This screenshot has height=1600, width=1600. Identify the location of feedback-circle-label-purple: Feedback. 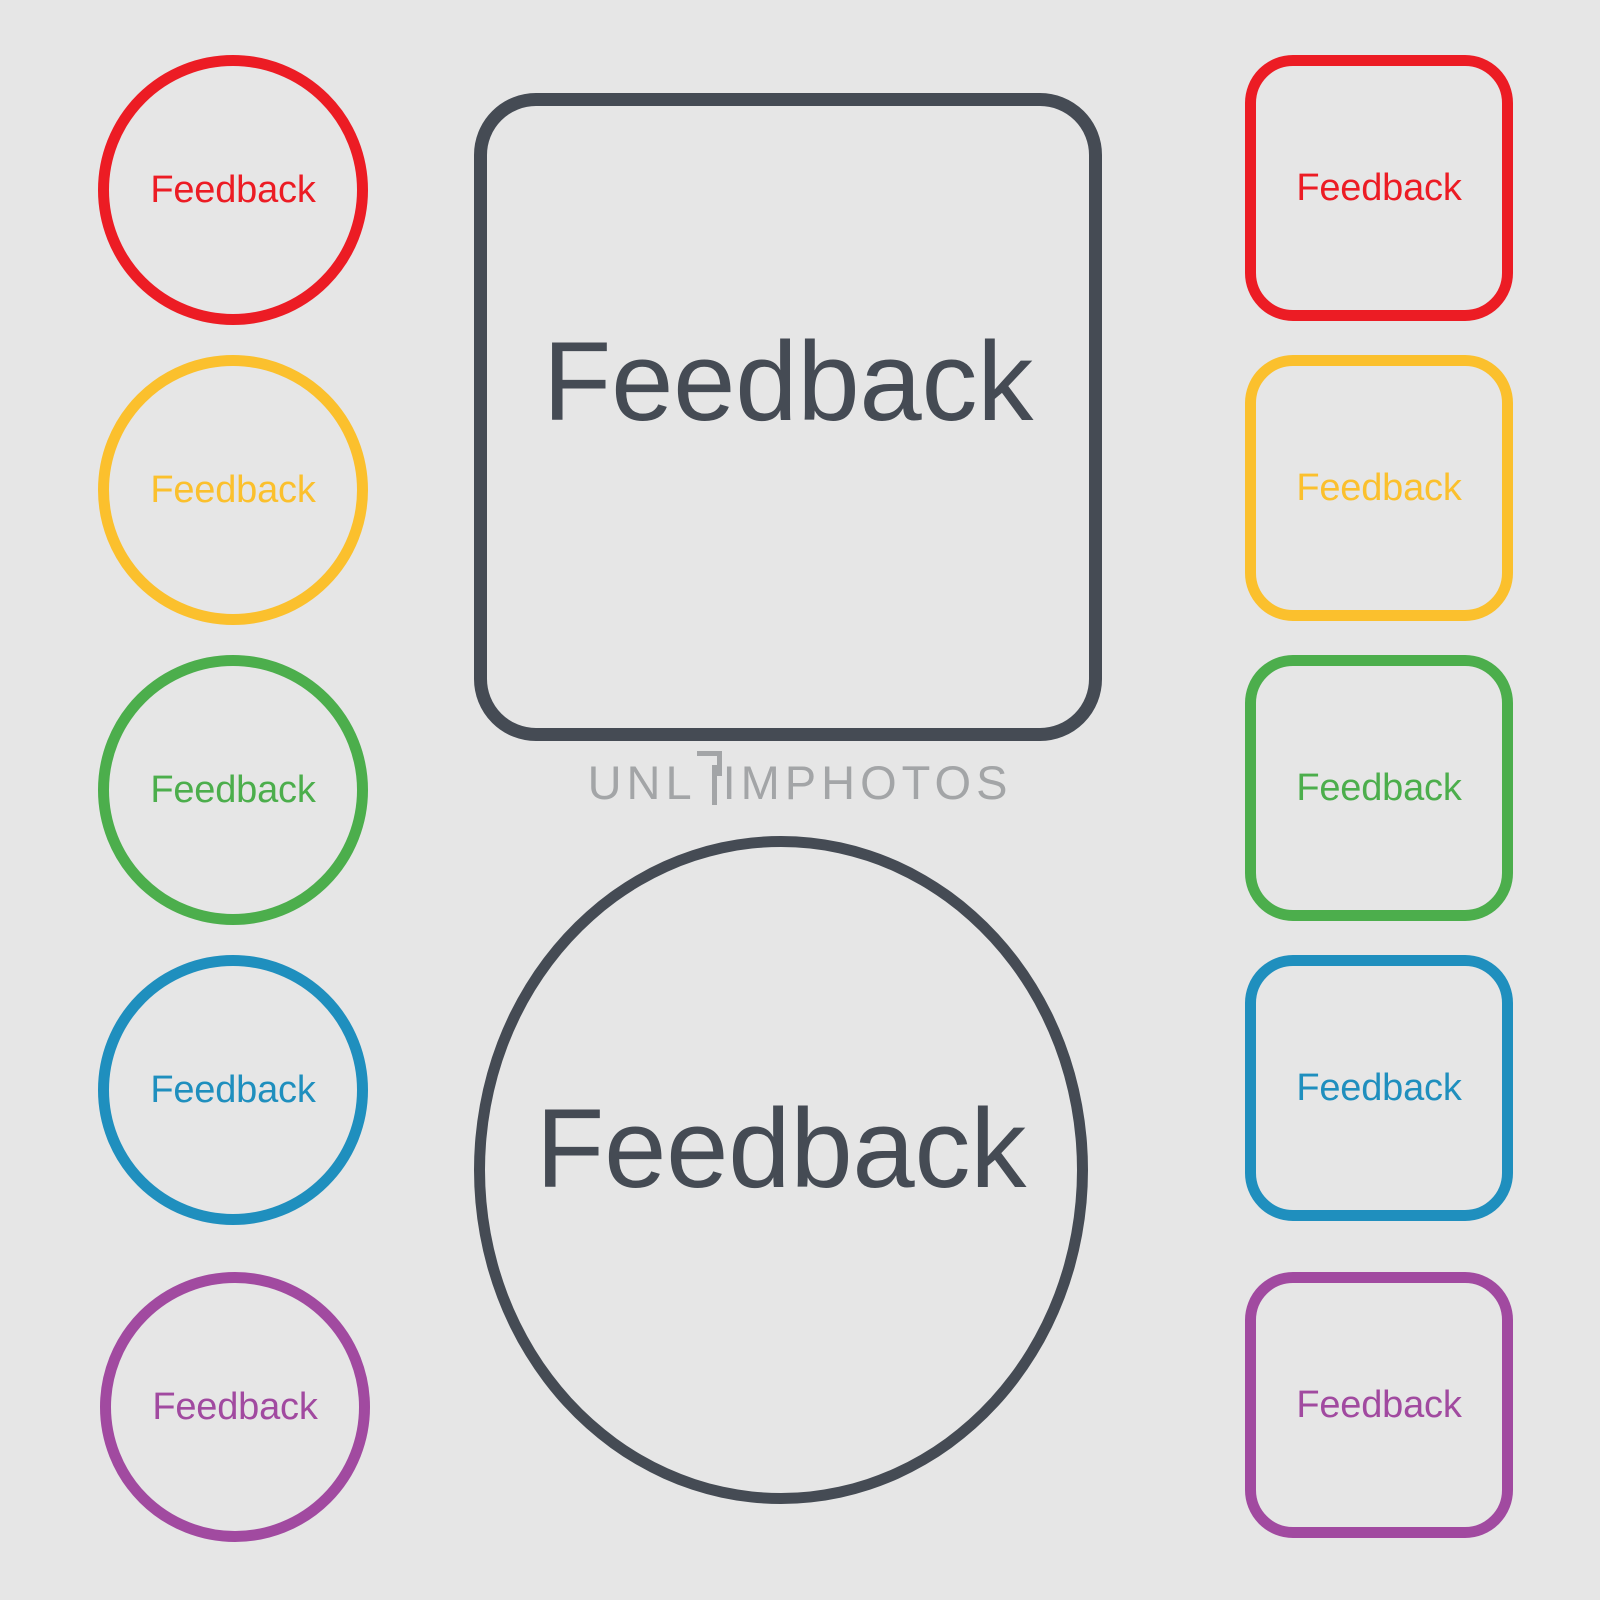
(235, 1407).